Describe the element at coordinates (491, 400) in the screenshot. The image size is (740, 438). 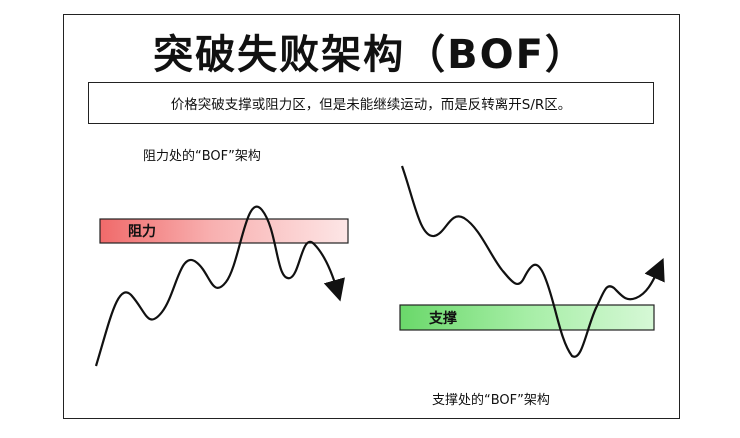
I see `support-caption: 支撑处的“BOF”架构` at that location.